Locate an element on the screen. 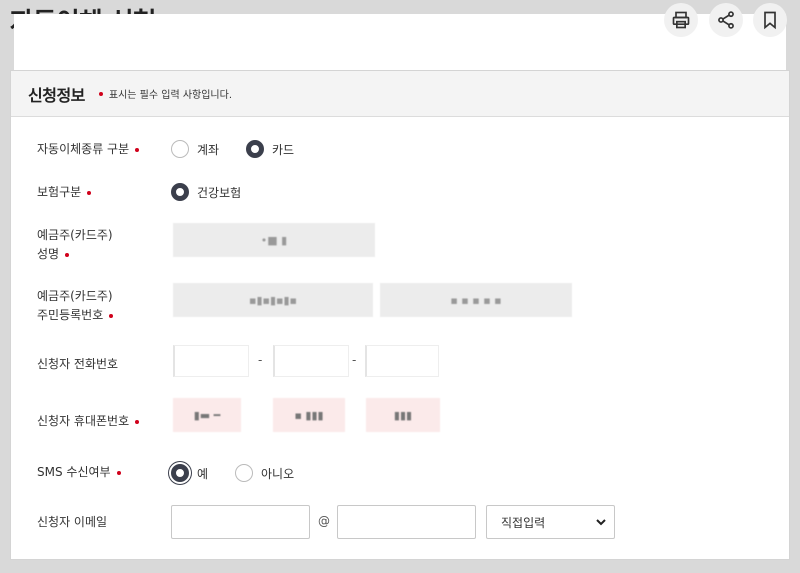 This screenshot has height=573, width=800. depositor-name-value: •■ ▮ is located at coordinates (274, 240).